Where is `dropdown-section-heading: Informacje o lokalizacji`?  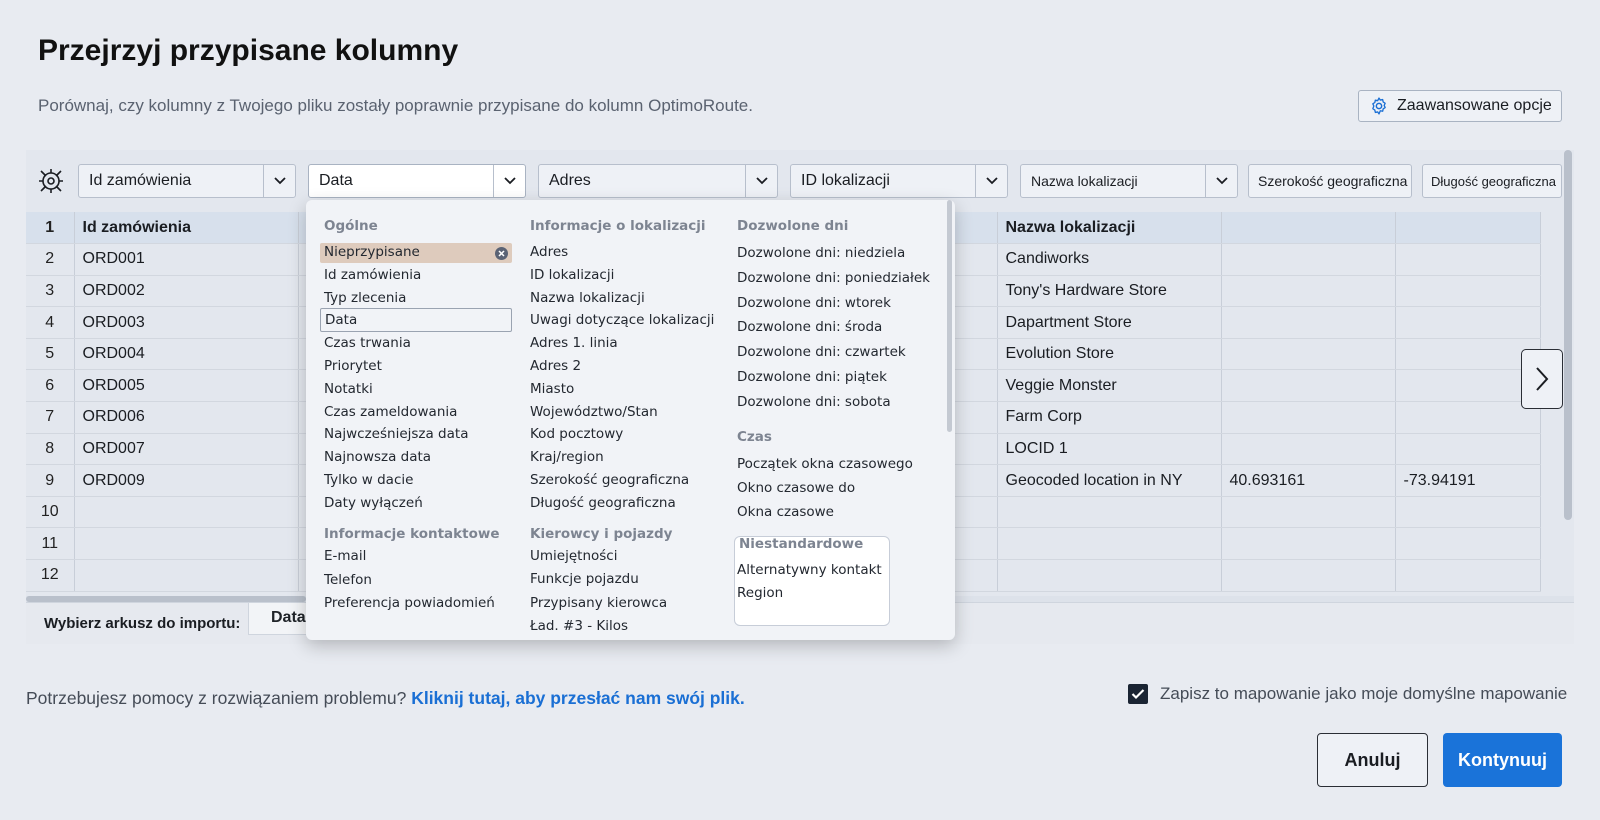 dropdown-section-heading: Informacje o lokalizacji is located at coordinates (618, 226).